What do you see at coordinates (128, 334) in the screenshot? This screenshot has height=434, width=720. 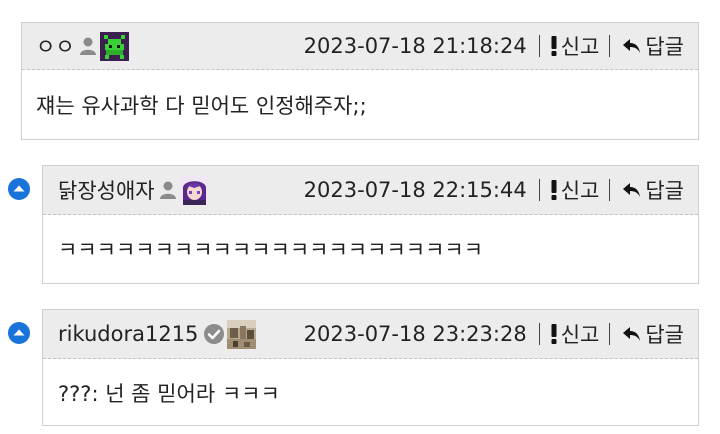 I see `author-nickname: rikudora1215` at bounding box center [128, 334].